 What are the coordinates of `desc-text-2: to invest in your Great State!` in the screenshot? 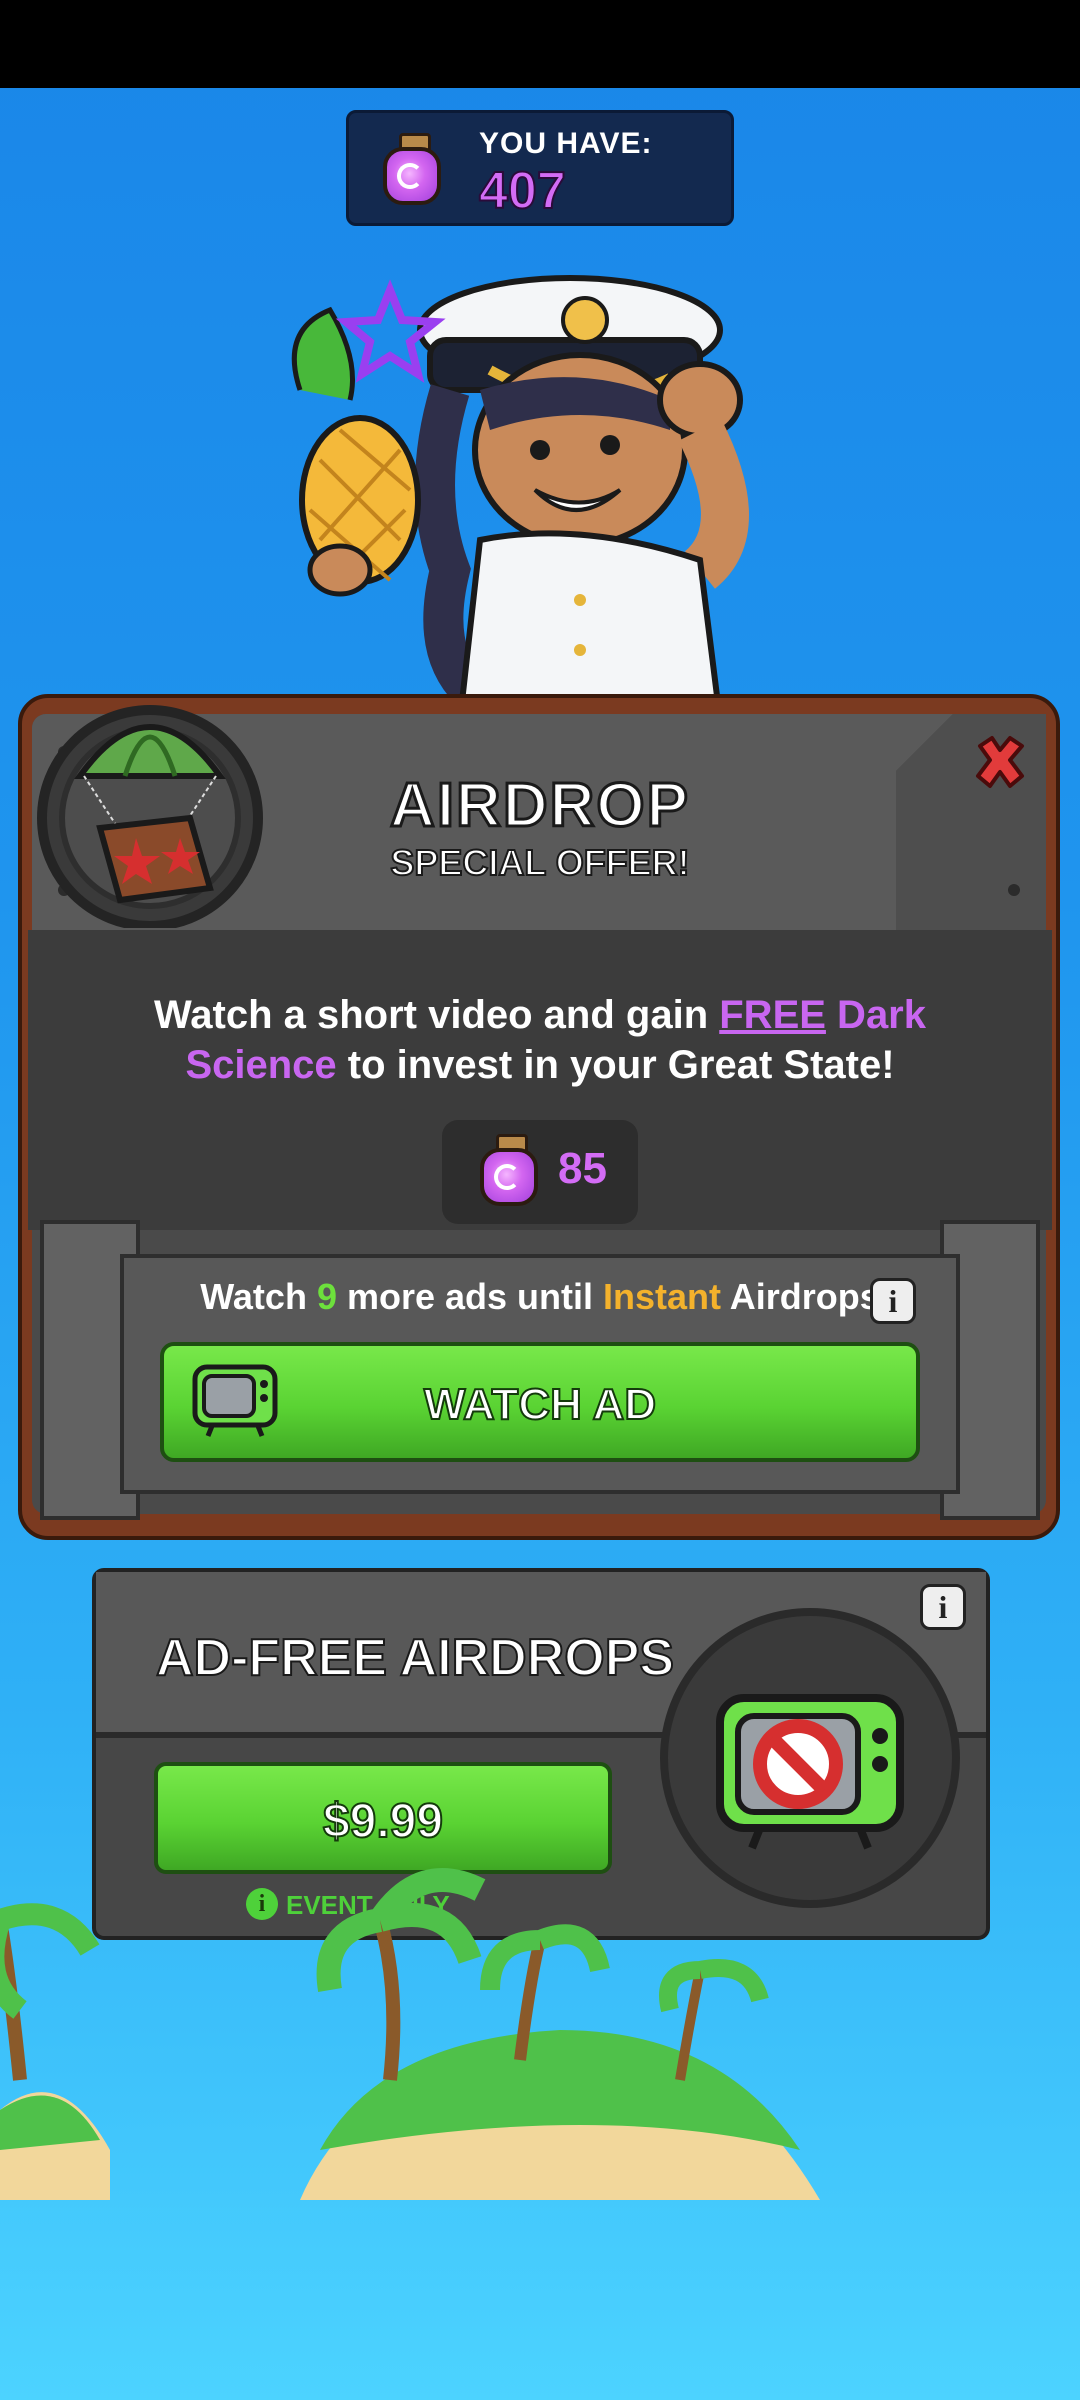 It's located at (615, 1065).